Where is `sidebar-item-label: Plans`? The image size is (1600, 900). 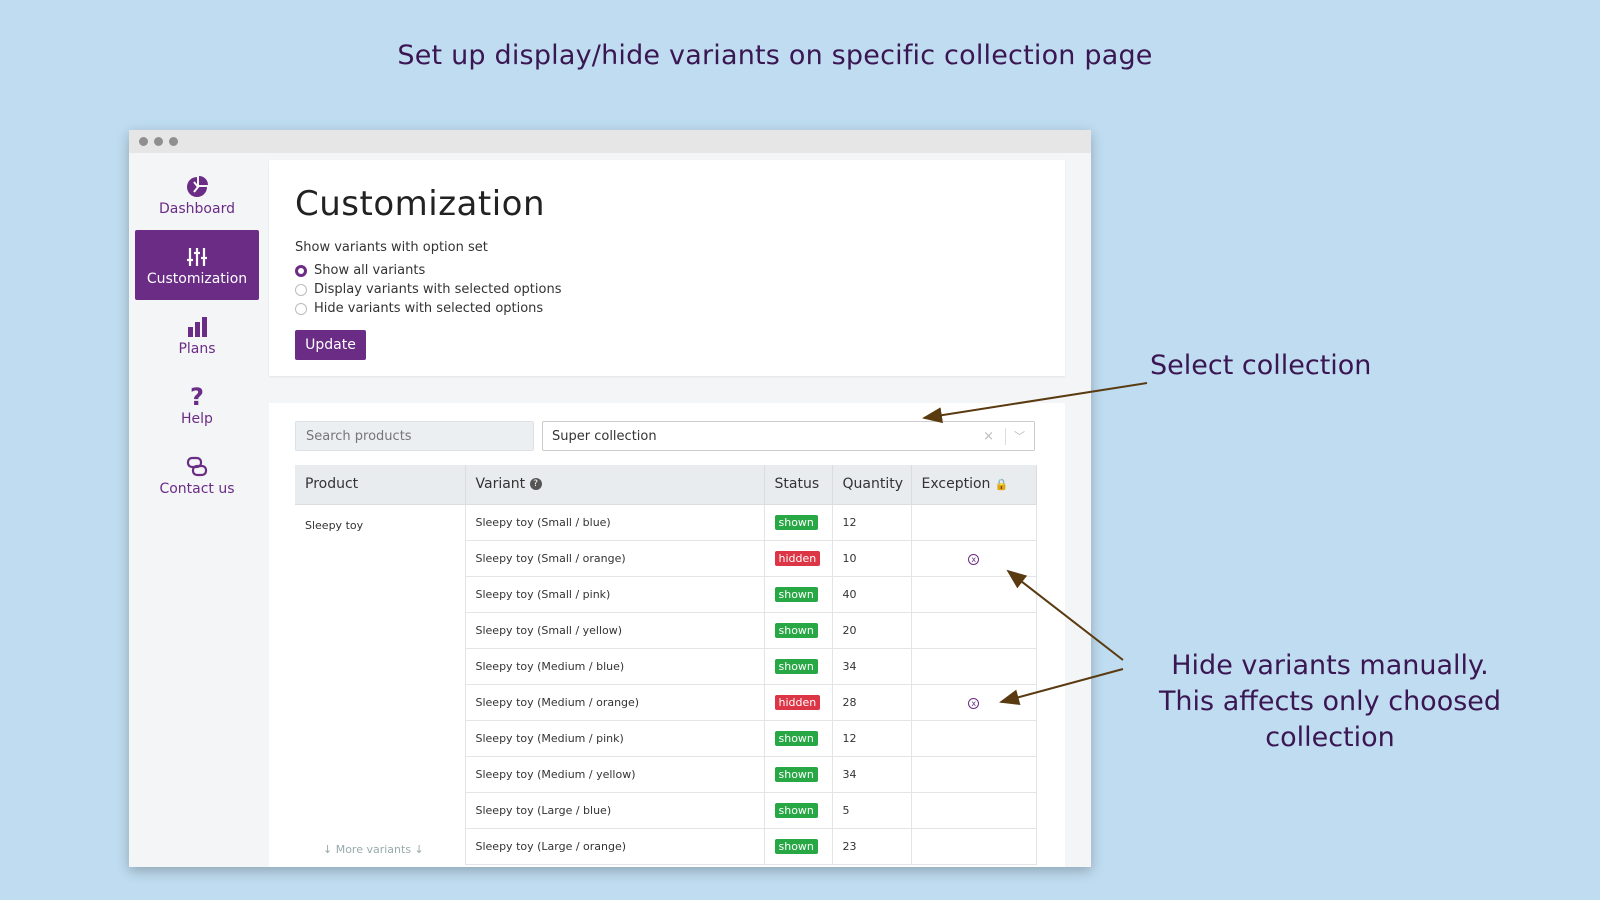 sidebar-item-label: Plans is located at coordinates (197, 349).